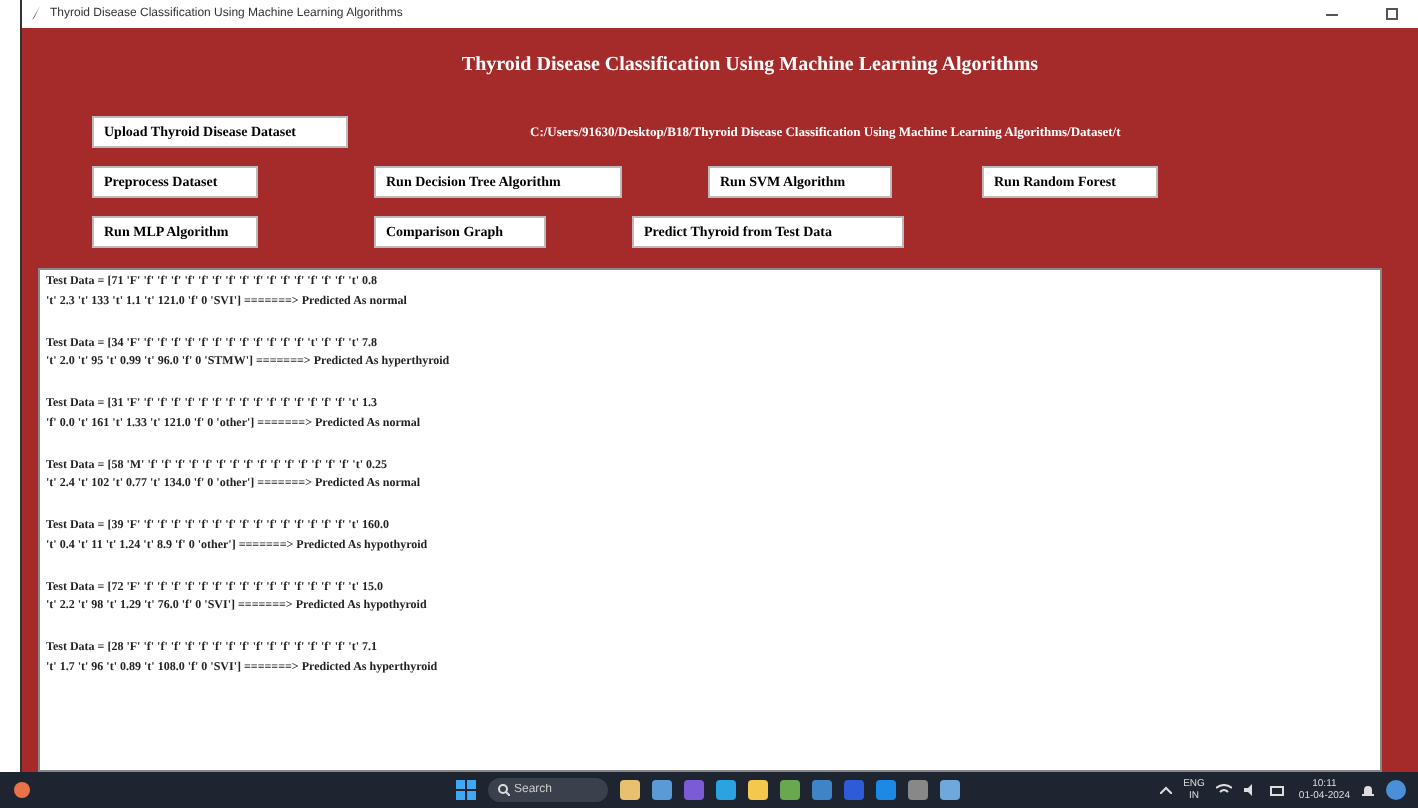 This screenshot has width=1418, height=808. I want to click on app-heading: Thyroid Disease Classification Using Machine Learning Algorithms, so click(750, 65).